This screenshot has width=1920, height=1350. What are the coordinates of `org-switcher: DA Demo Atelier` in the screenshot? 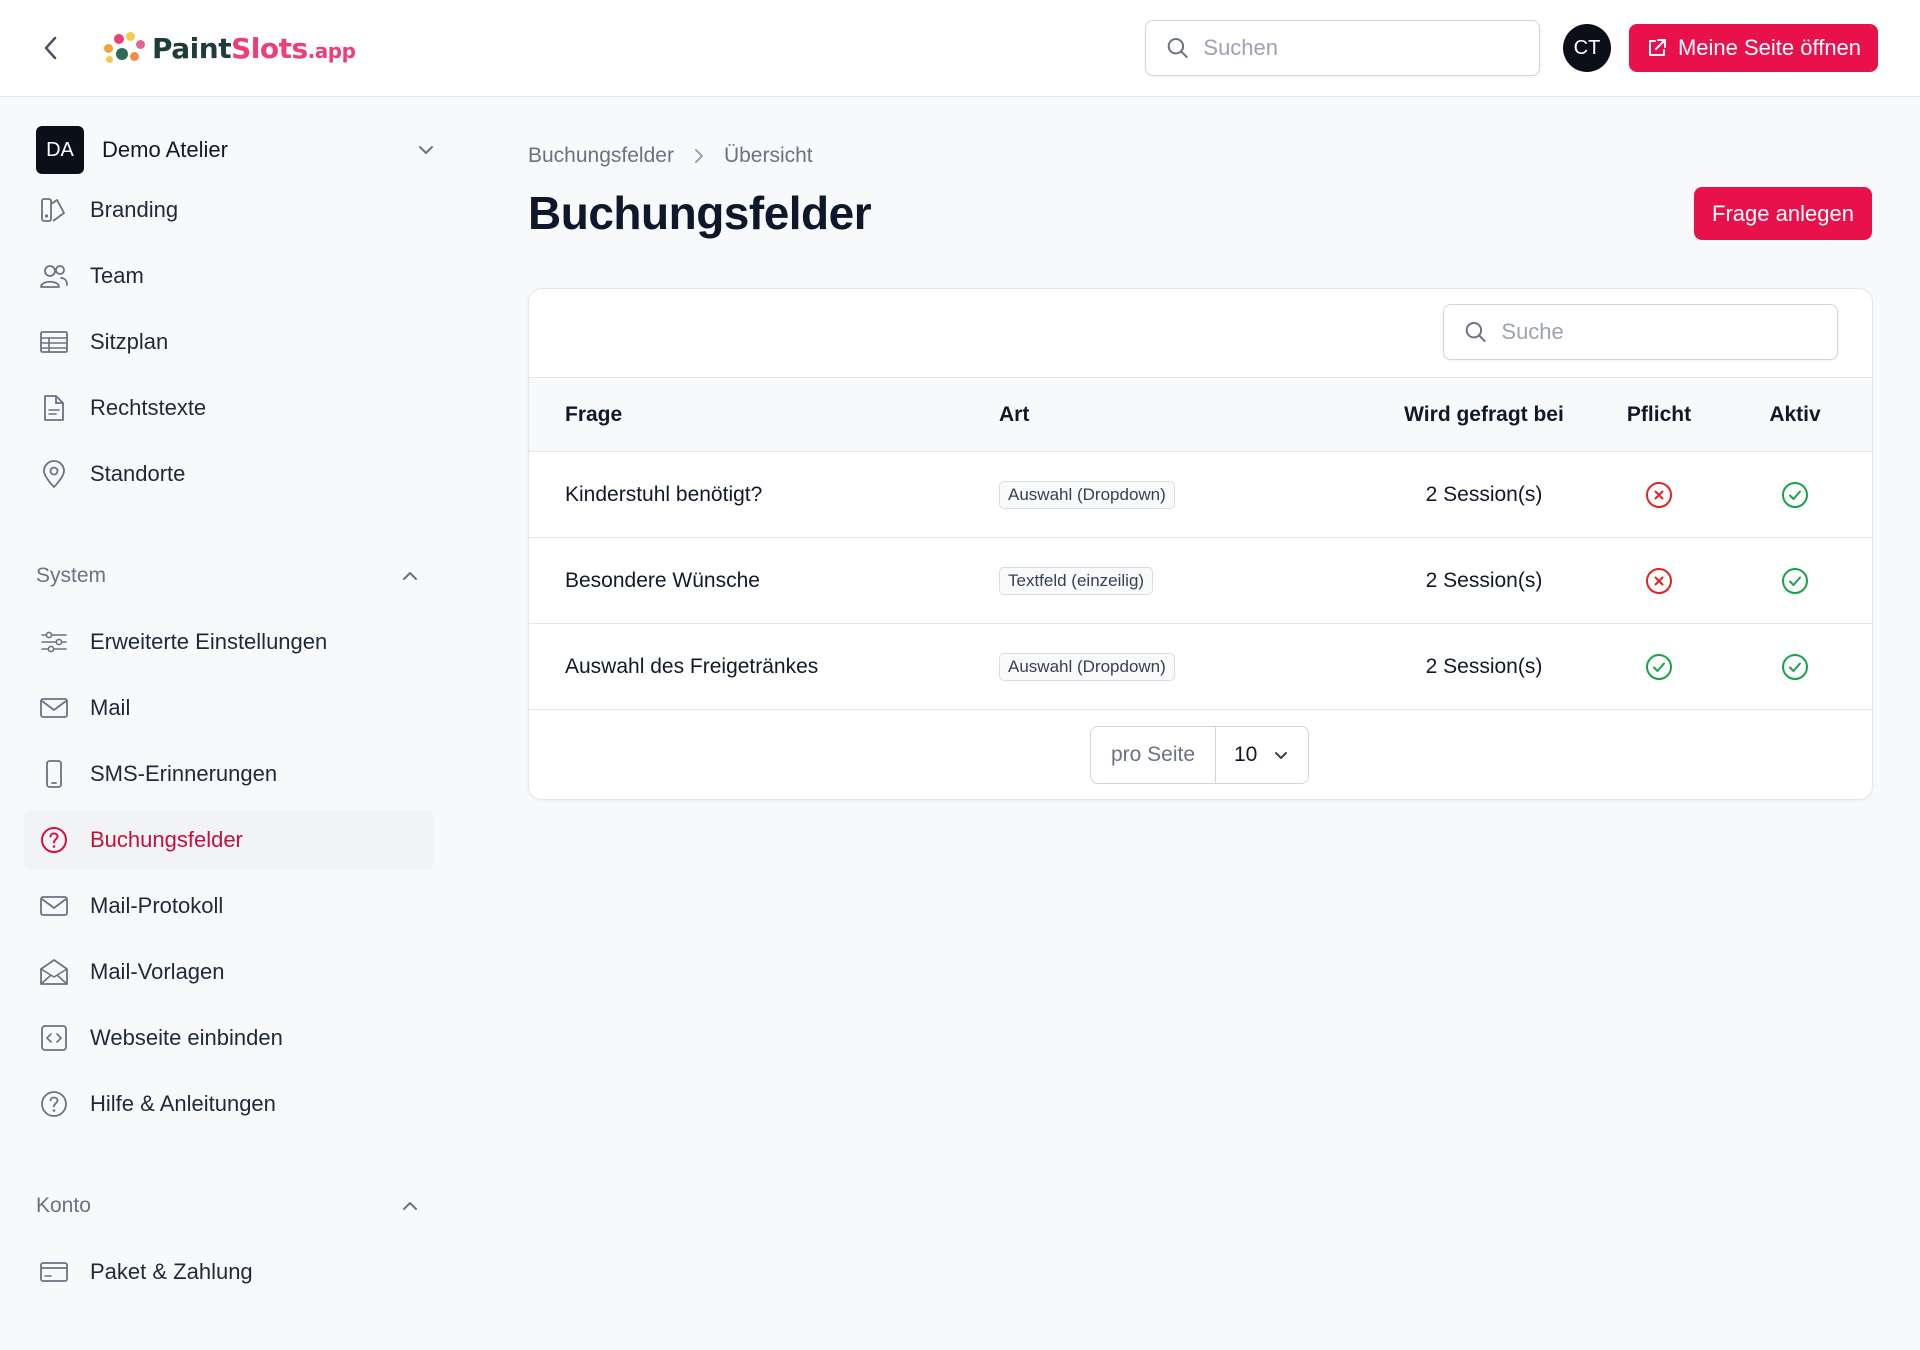 It's located at (241, 150).